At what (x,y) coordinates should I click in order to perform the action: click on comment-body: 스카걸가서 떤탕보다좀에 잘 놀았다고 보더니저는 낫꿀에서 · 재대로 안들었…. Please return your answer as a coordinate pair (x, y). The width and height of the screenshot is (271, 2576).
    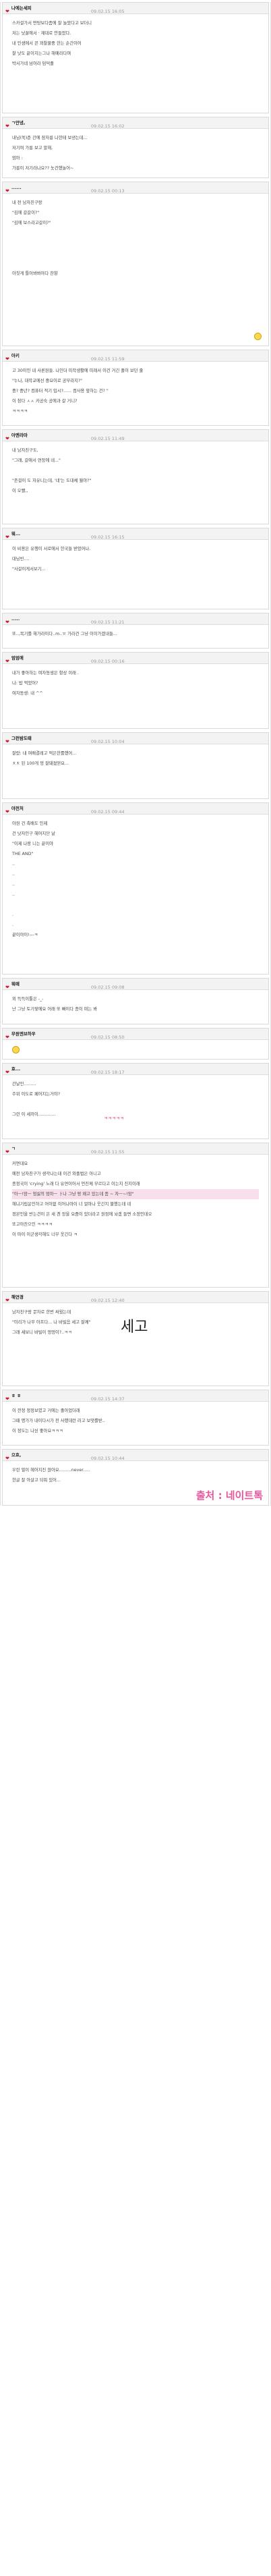
    Looking at the image, I should click on (135, 64).